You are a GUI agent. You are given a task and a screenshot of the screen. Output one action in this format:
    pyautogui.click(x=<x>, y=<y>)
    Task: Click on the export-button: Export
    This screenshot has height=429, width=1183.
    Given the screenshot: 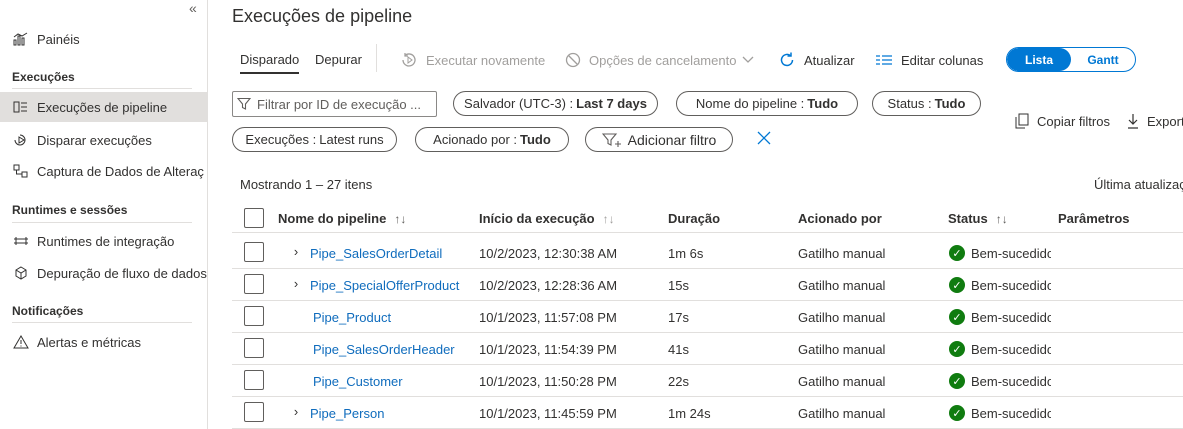 What is the action you would take?
    pyautogui.click(x=1155, y=121)
    